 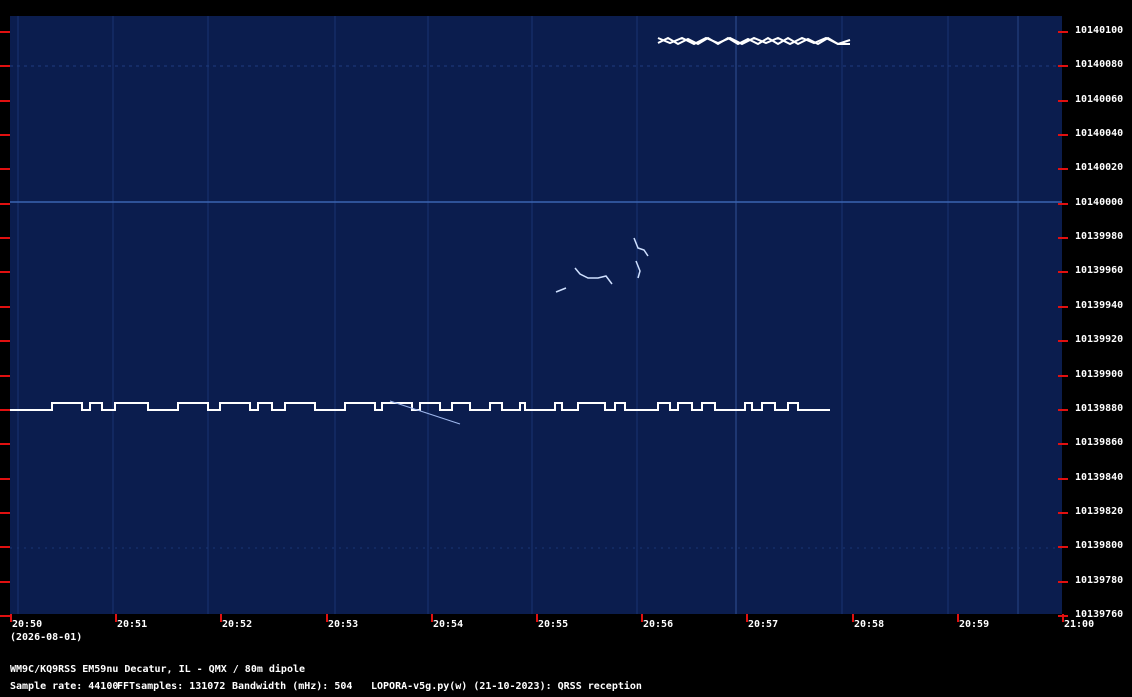 What do you see at coordinates (1099, 236) in the screenshot?
I see `y-tick-label: 10139980` at bounding box center [1099, 236].